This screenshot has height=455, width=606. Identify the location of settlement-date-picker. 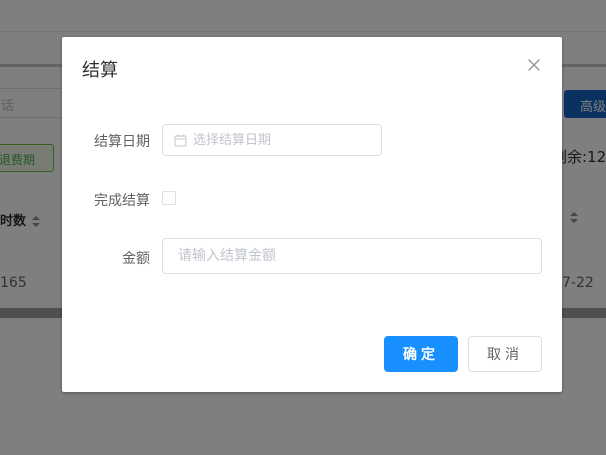
(272, 140).